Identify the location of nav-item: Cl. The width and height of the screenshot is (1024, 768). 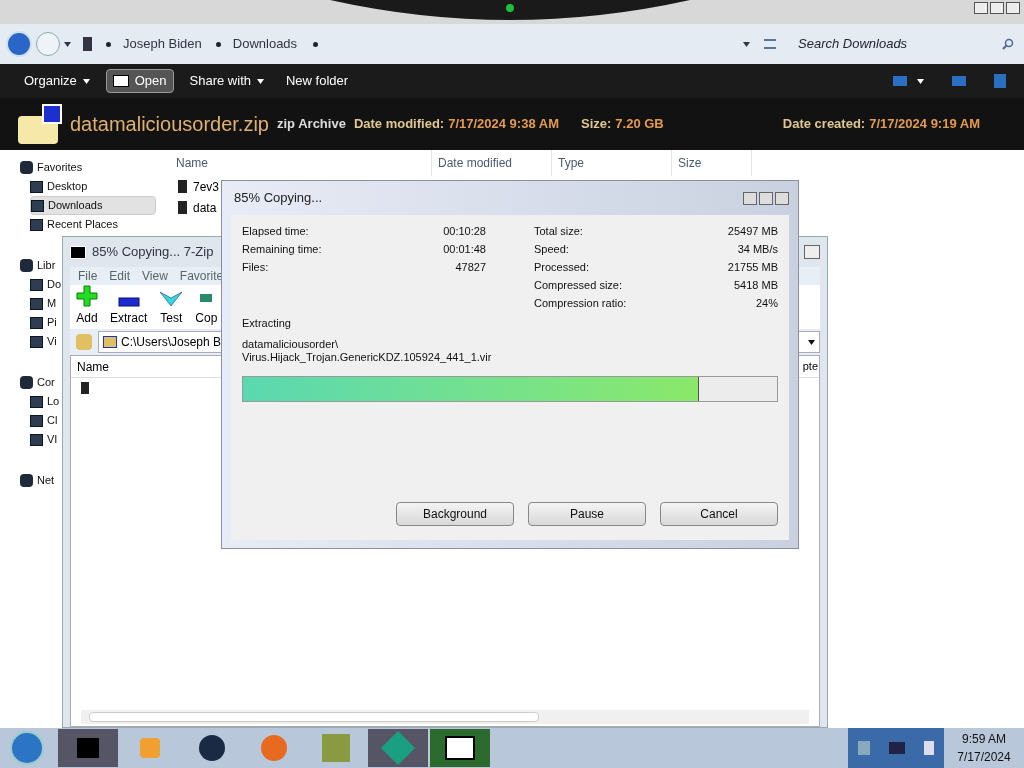
(44, 420).